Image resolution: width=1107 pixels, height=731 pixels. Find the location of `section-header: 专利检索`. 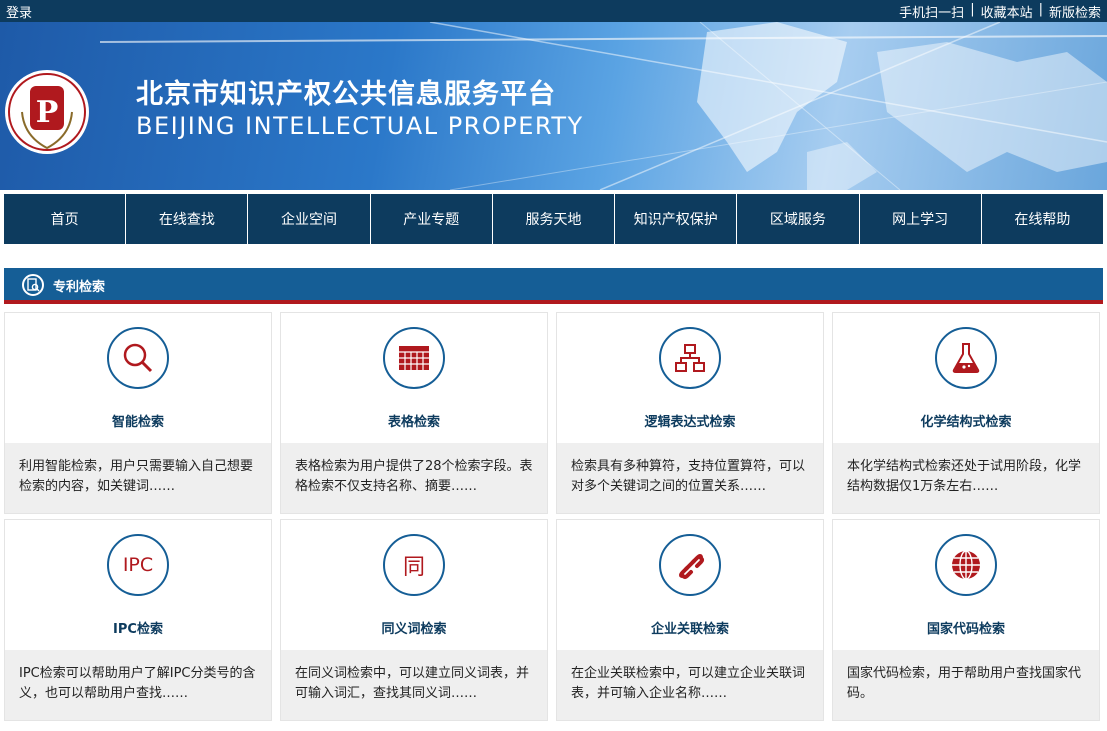

section-header: 专利检索 is located at coordinates (553, 286).